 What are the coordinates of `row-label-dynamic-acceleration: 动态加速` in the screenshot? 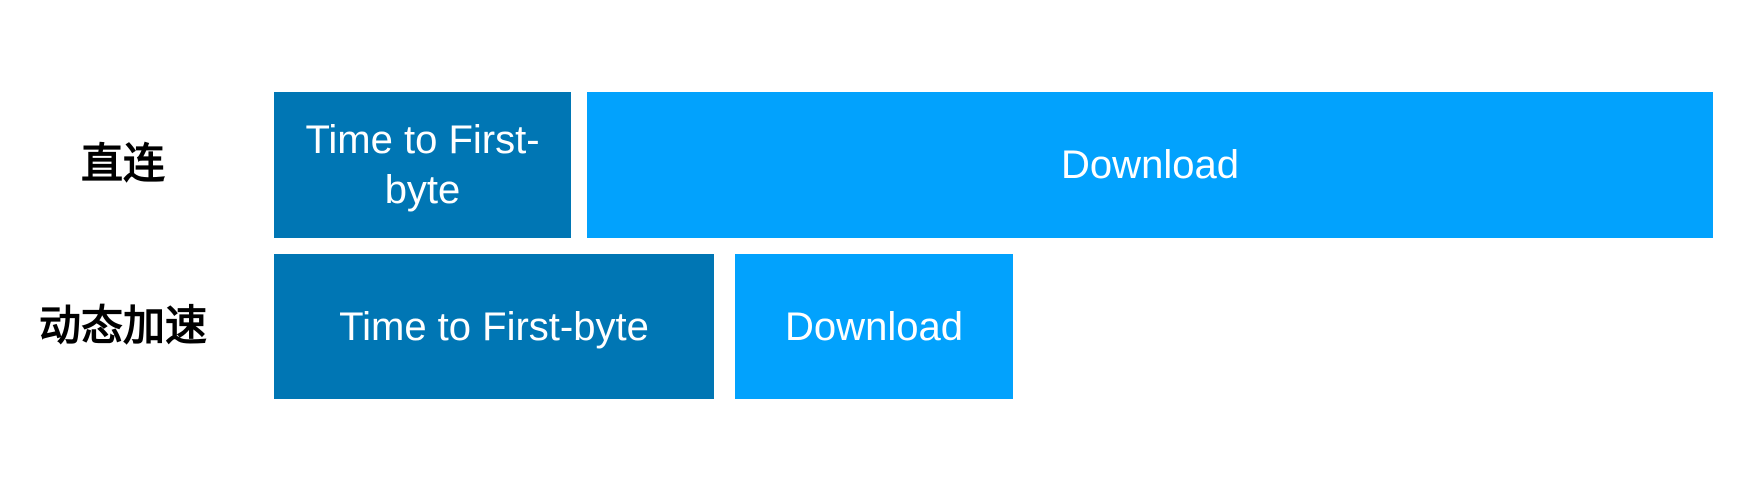 It's located at (122, 325).